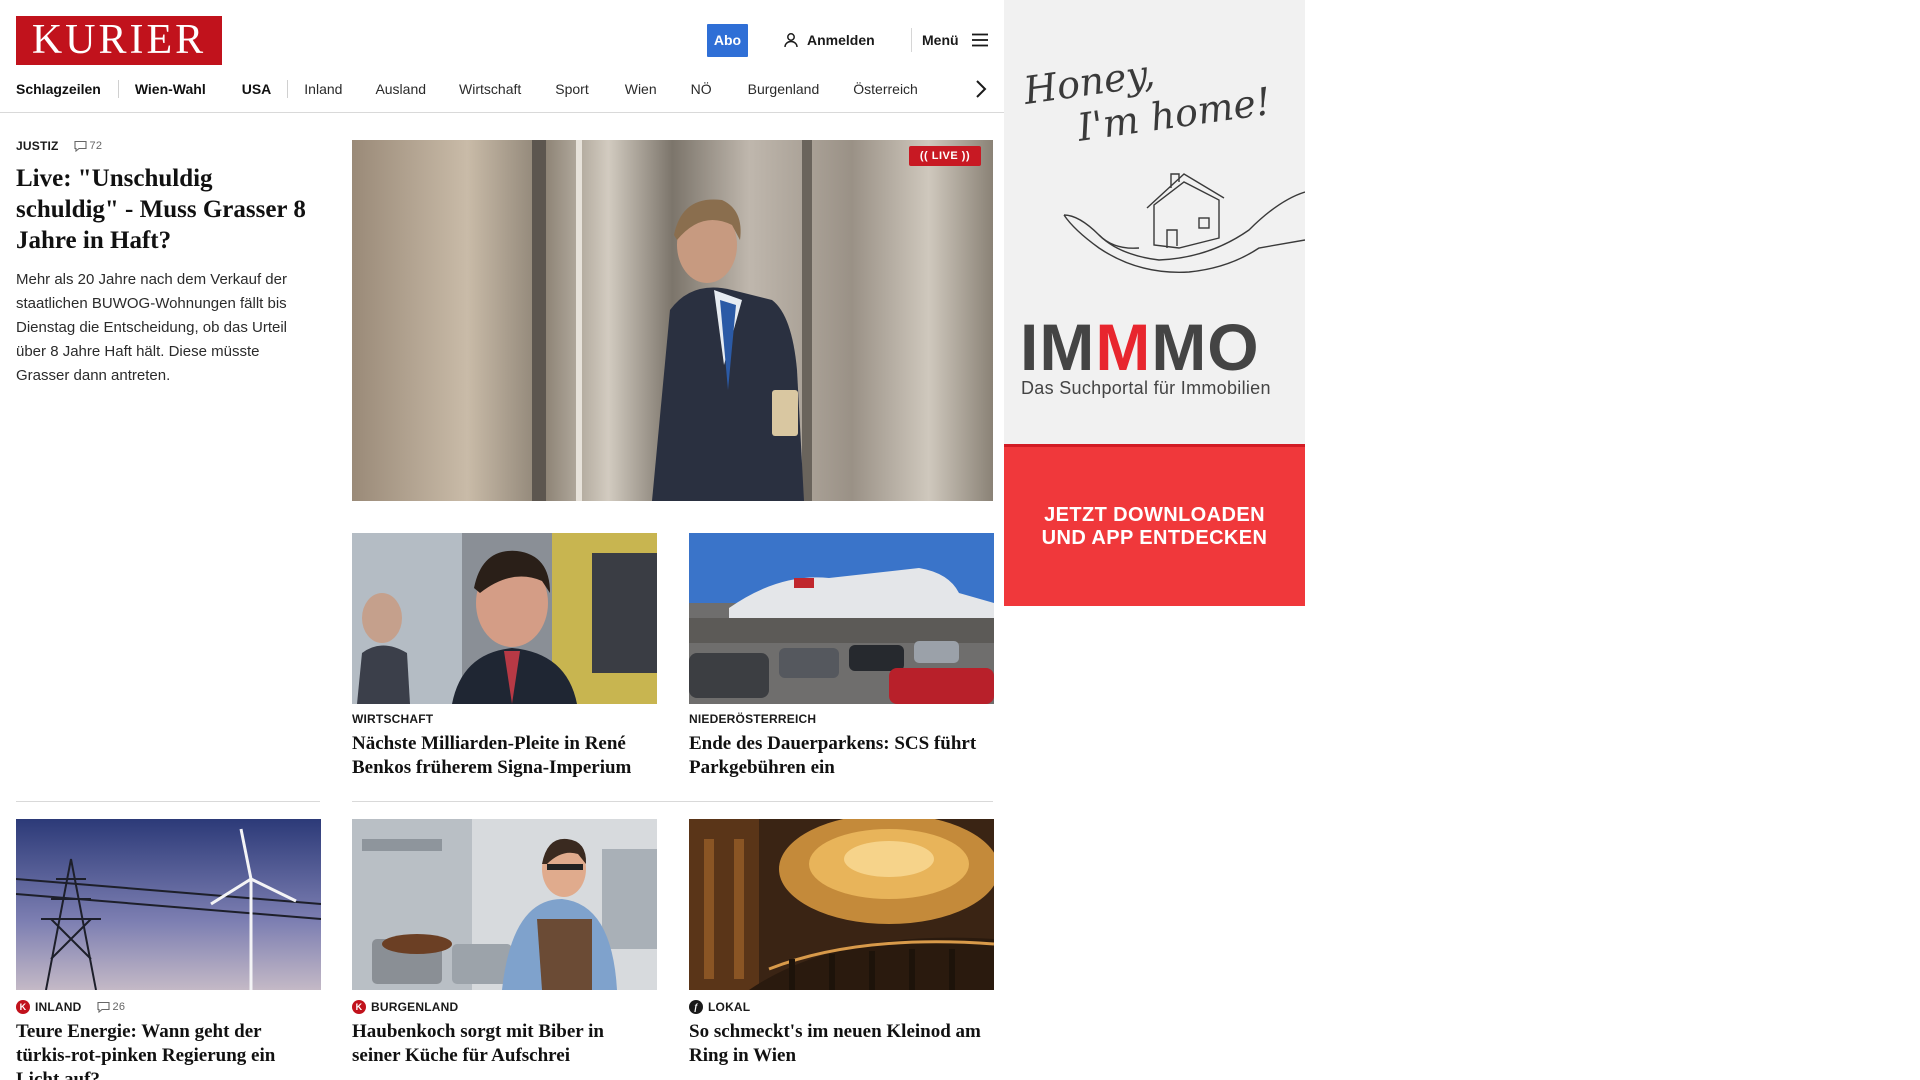  I want to click on article-category: K INLAND 26, so click(167, 1007).